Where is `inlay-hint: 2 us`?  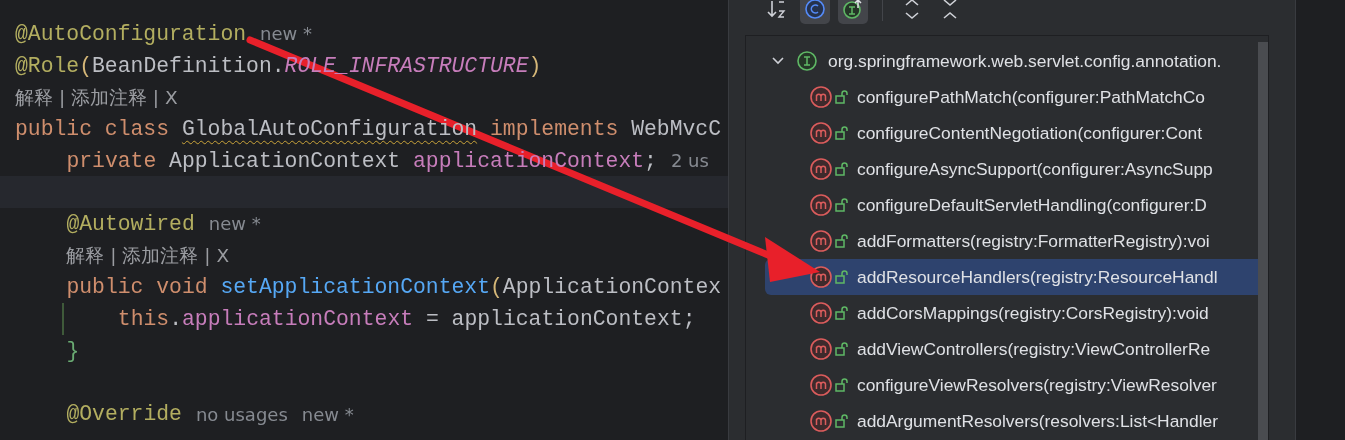 inlay-hint: 2 us is located at coordinates (689, 161).